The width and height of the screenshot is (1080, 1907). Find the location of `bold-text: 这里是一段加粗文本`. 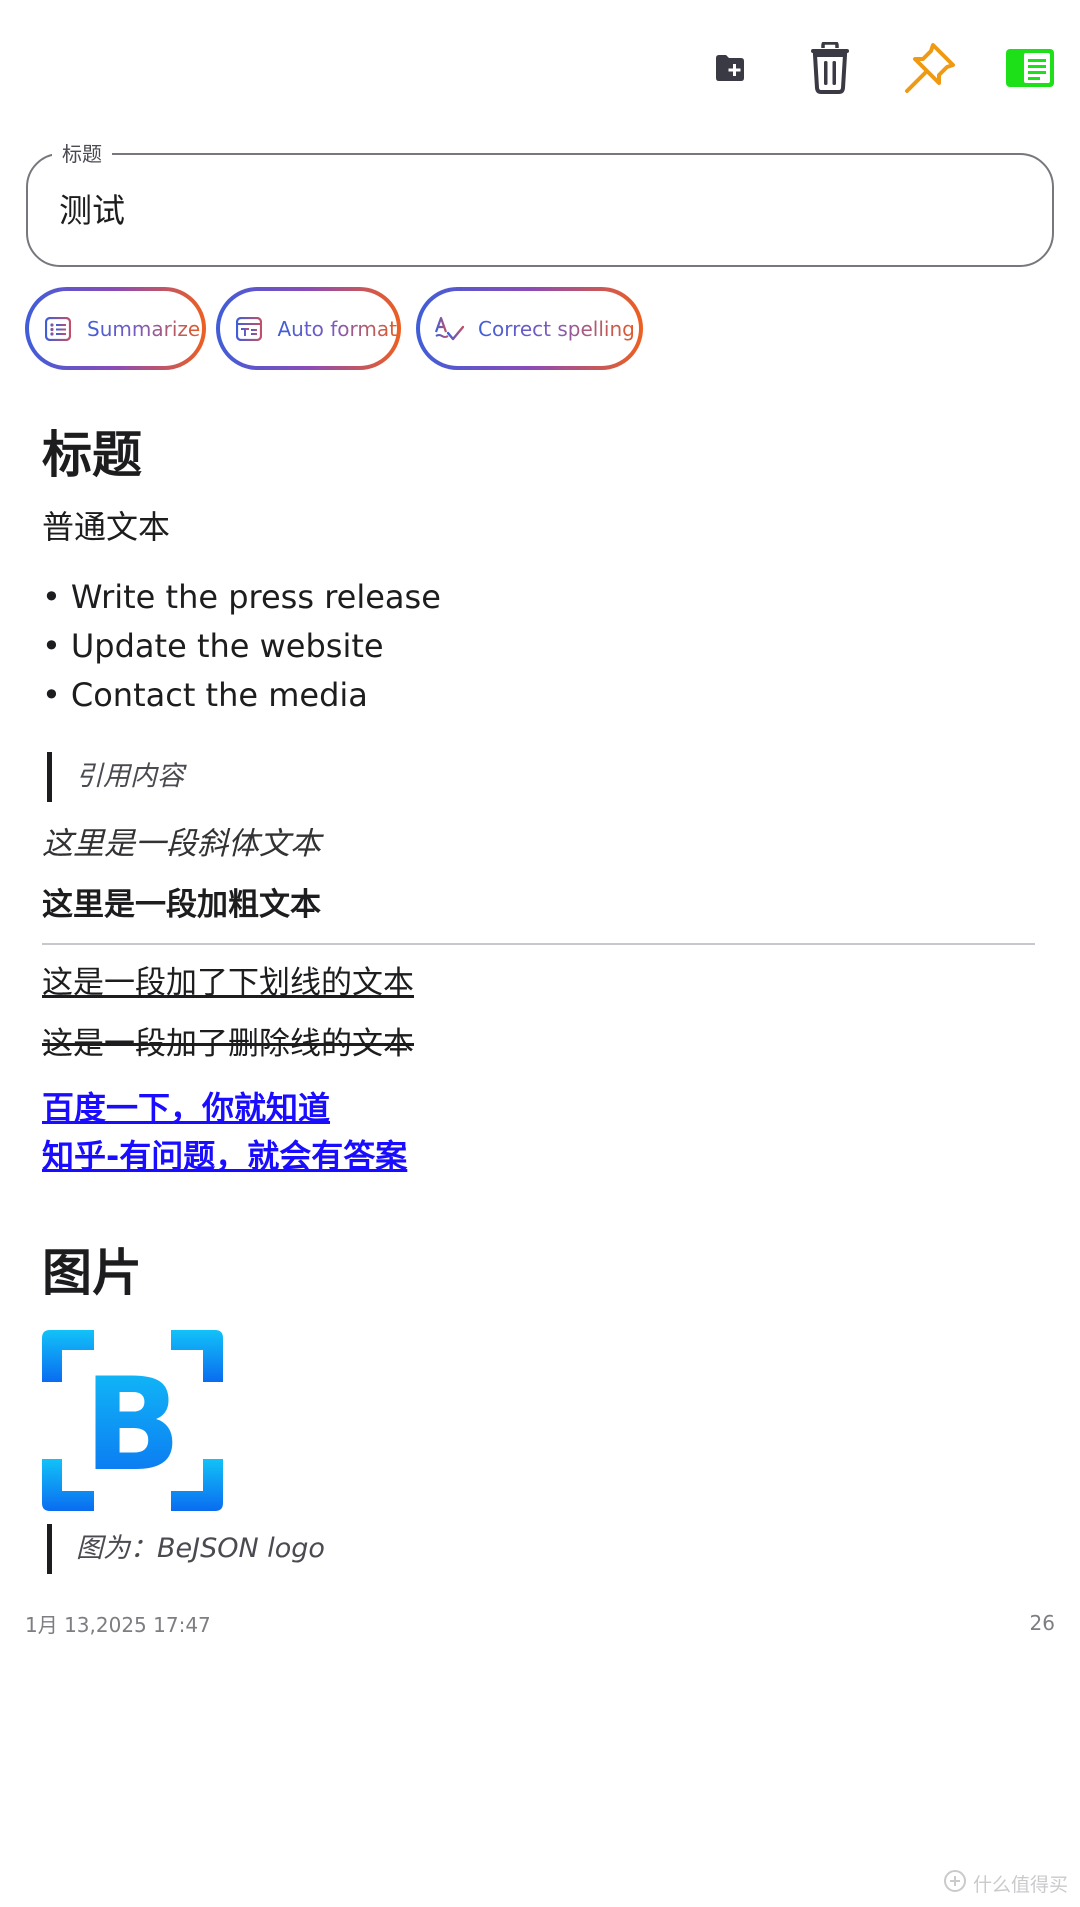

bold-text: 这里是一段加粗文本 is located at coordinates (181, 905).